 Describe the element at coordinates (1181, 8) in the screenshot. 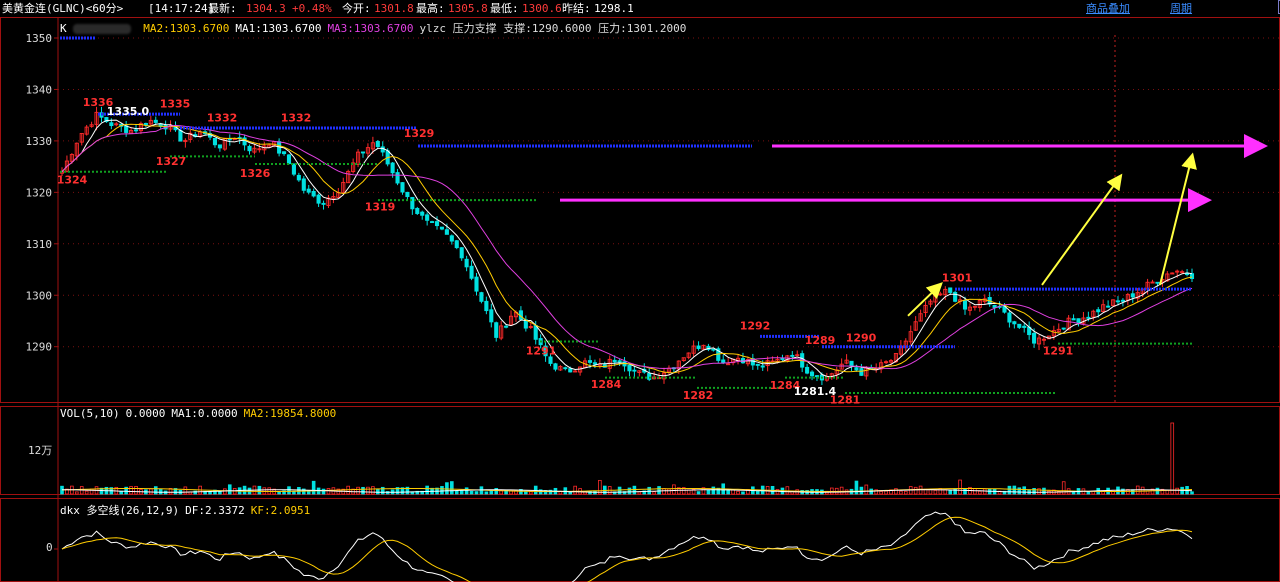

I see `period-link: 周期` at that location.